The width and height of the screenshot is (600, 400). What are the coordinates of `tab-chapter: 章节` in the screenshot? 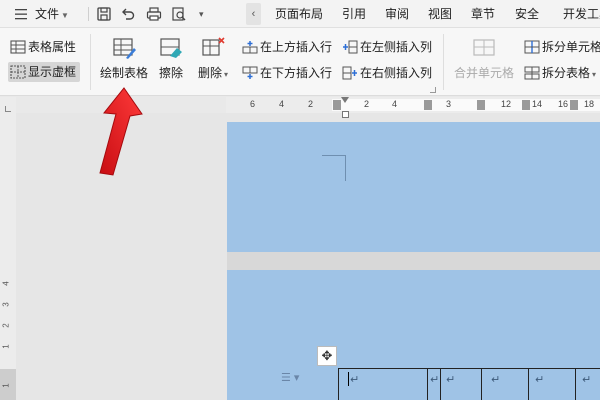 It's located at (483, 14).